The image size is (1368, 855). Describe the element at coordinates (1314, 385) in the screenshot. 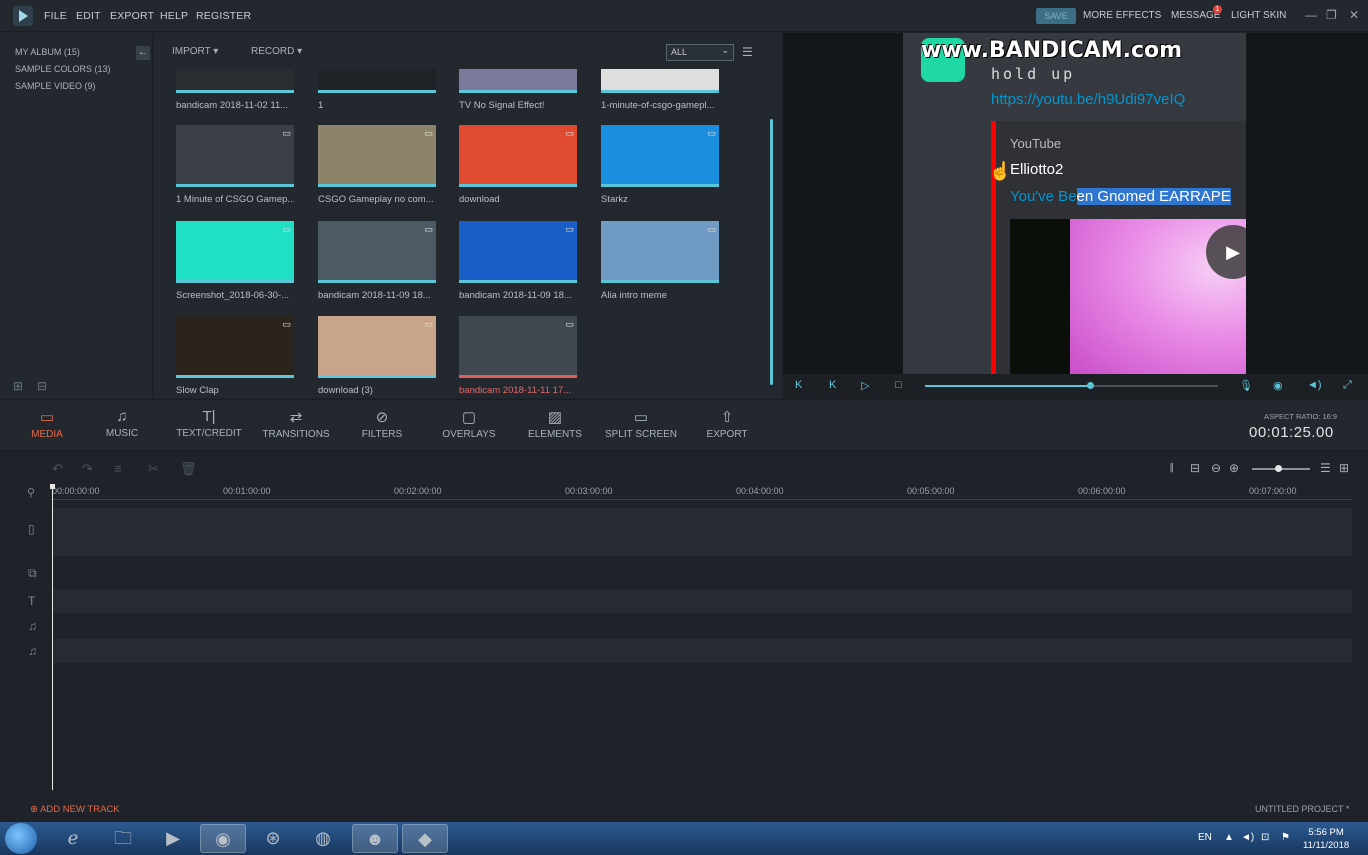

I see `volume-icon: ◄)` at that location.